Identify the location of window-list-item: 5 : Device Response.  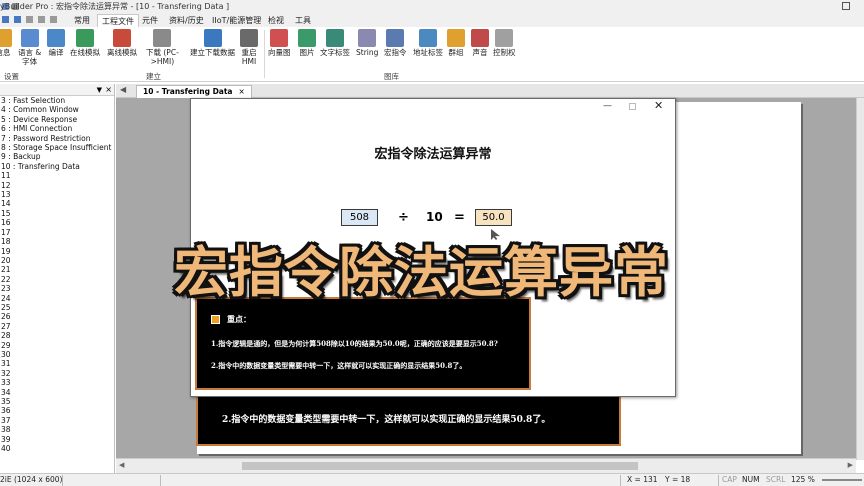
(57, 119).